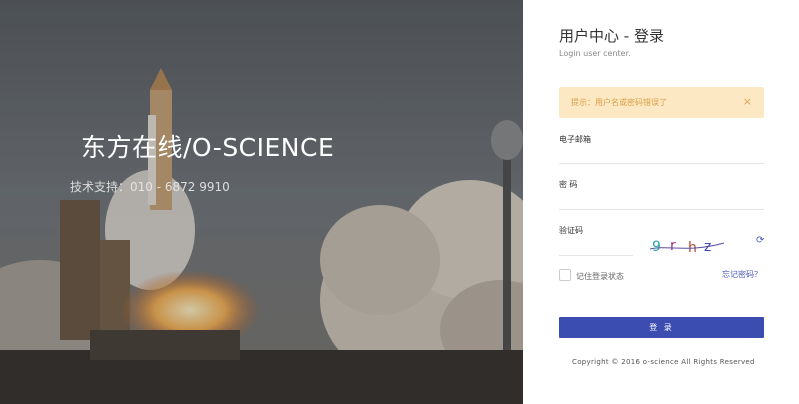 This screenshot has width=799, height=404. Describe the element at coordinates (661, 327) in the screenshot. I see `login-button: 登 录` at that location.